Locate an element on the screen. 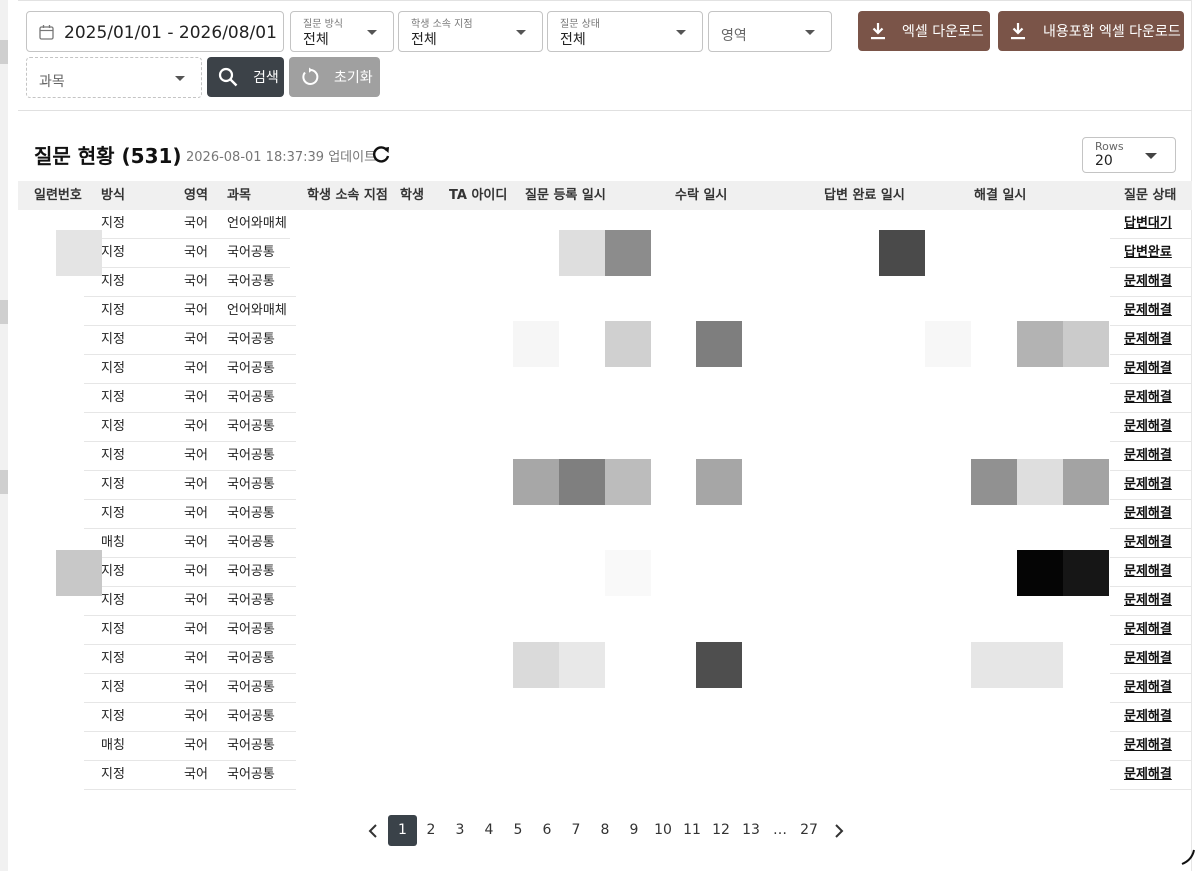  search-button: 검색 is located at coordinates (245, 77).